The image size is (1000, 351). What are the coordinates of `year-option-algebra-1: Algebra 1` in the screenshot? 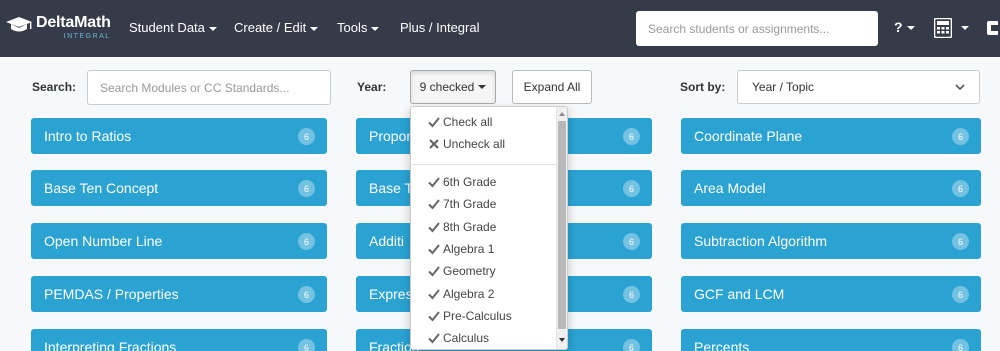 It's located at (461, 249).